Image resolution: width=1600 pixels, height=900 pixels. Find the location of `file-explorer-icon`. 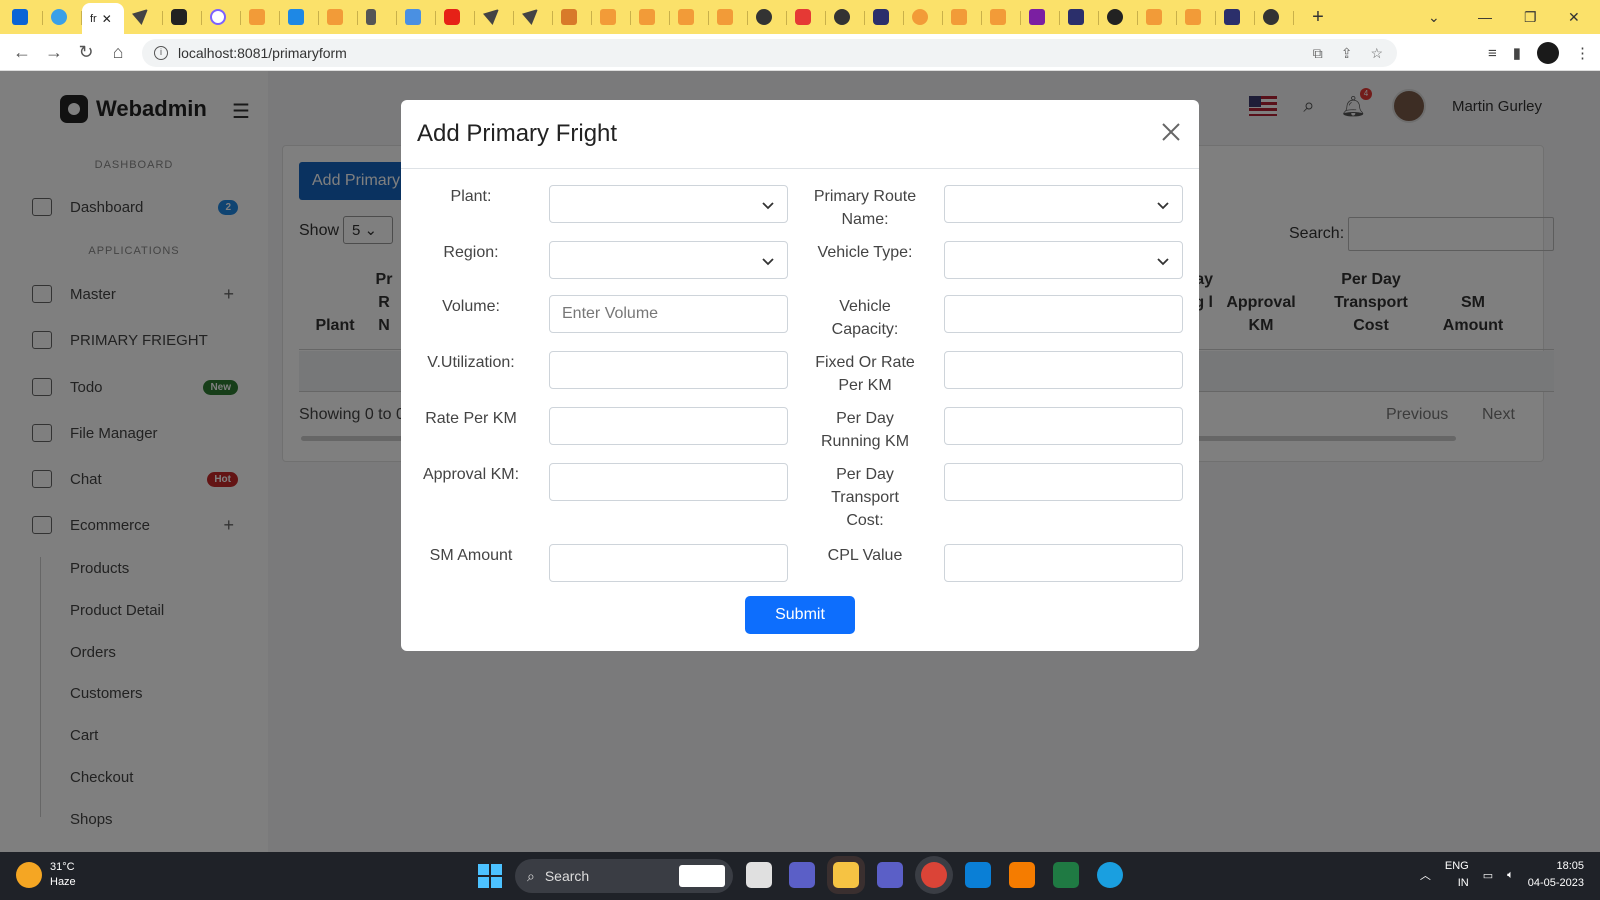

file-explorer-icon is located at coordinates (846, 875).